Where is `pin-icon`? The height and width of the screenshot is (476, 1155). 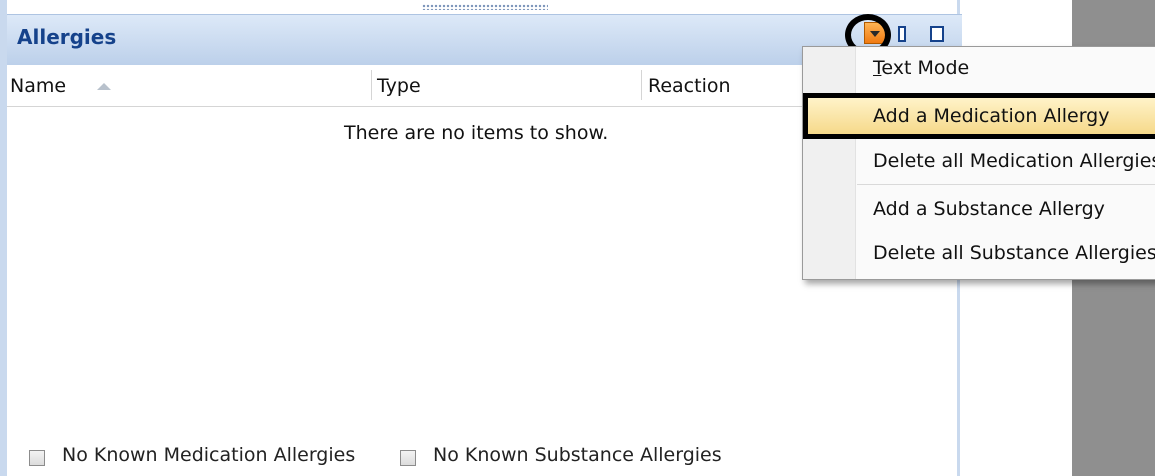 pin-icon is located at coordinates (902, 34).